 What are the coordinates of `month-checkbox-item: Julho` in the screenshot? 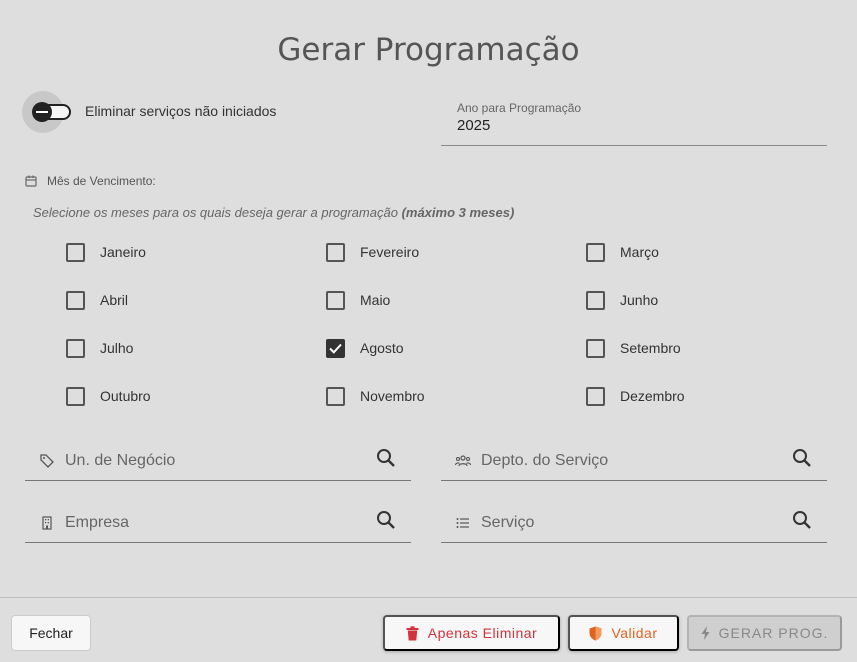 It's located at (99, 348).